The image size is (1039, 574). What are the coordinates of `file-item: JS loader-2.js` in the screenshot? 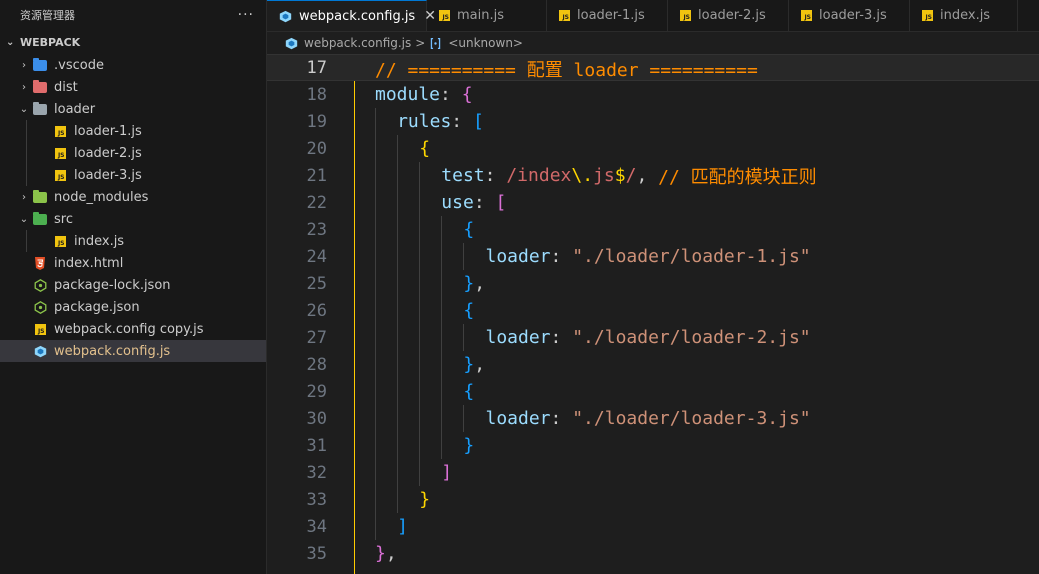 It's located at (133, 153).